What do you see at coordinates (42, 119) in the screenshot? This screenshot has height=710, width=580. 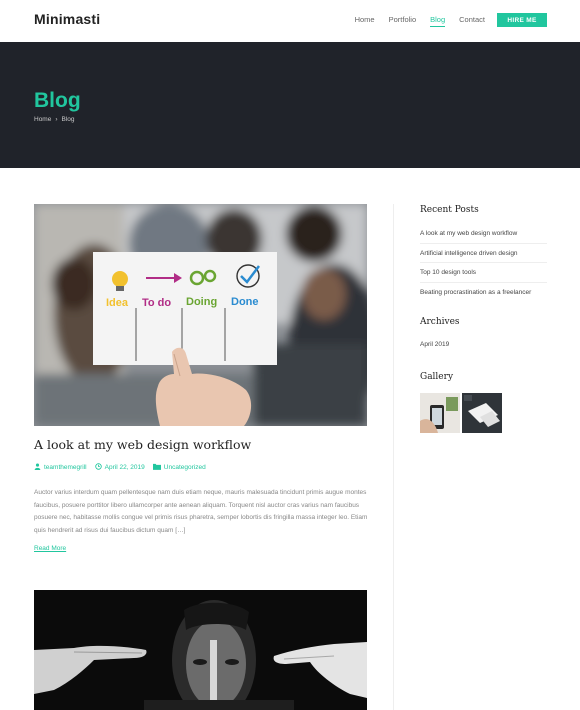 I see `breadcrumb-home: Home` at bounding box center [42, 119].